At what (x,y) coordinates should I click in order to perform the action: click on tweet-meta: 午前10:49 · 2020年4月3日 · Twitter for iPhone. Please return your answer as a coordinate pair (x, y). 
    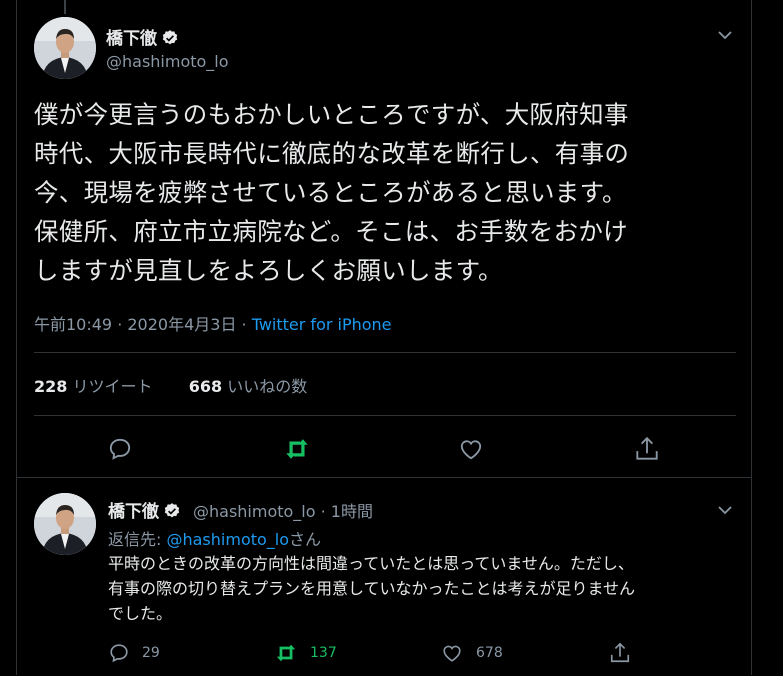
    Looking at the image, I should click on (213, 323).